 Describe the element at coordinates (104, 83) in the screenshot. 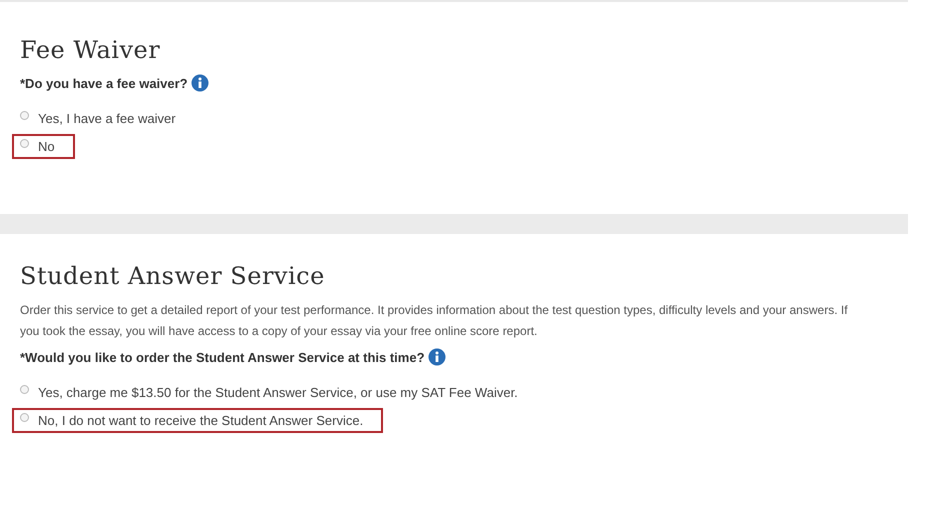

I see `question-label: *Do you have a fee waiver?` at that location.